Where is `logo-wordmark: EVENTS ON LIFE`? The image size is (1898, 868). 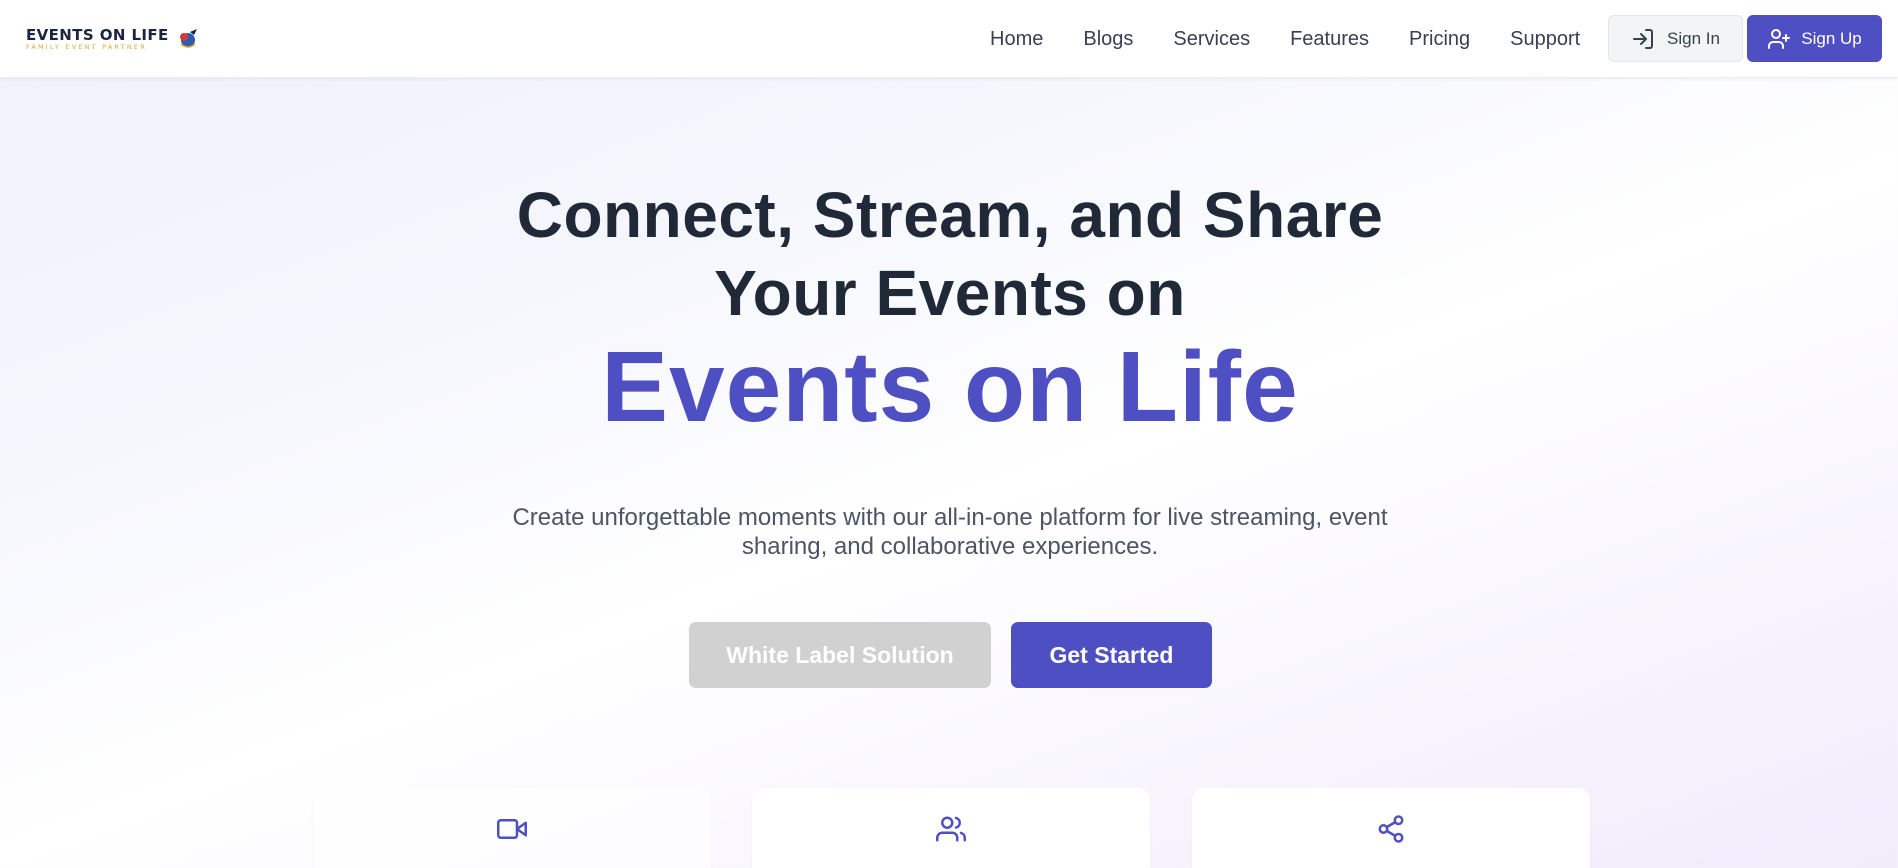 logo-wordmark: EVENTS ON LIFE is located at coordinates (97, 35).